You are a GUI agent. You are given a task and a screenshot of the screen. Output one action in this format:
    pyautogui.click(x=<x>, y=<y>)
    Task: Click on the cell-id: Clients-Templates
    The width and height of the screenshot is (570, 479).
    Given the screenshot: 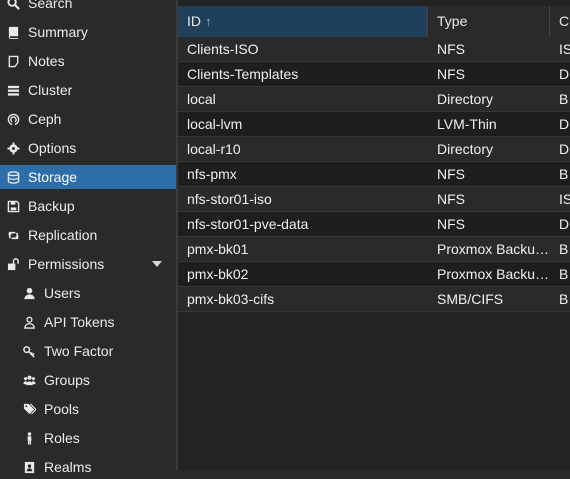 What is the action you would take?
    pyautogui.click(x=243, y=74)
    